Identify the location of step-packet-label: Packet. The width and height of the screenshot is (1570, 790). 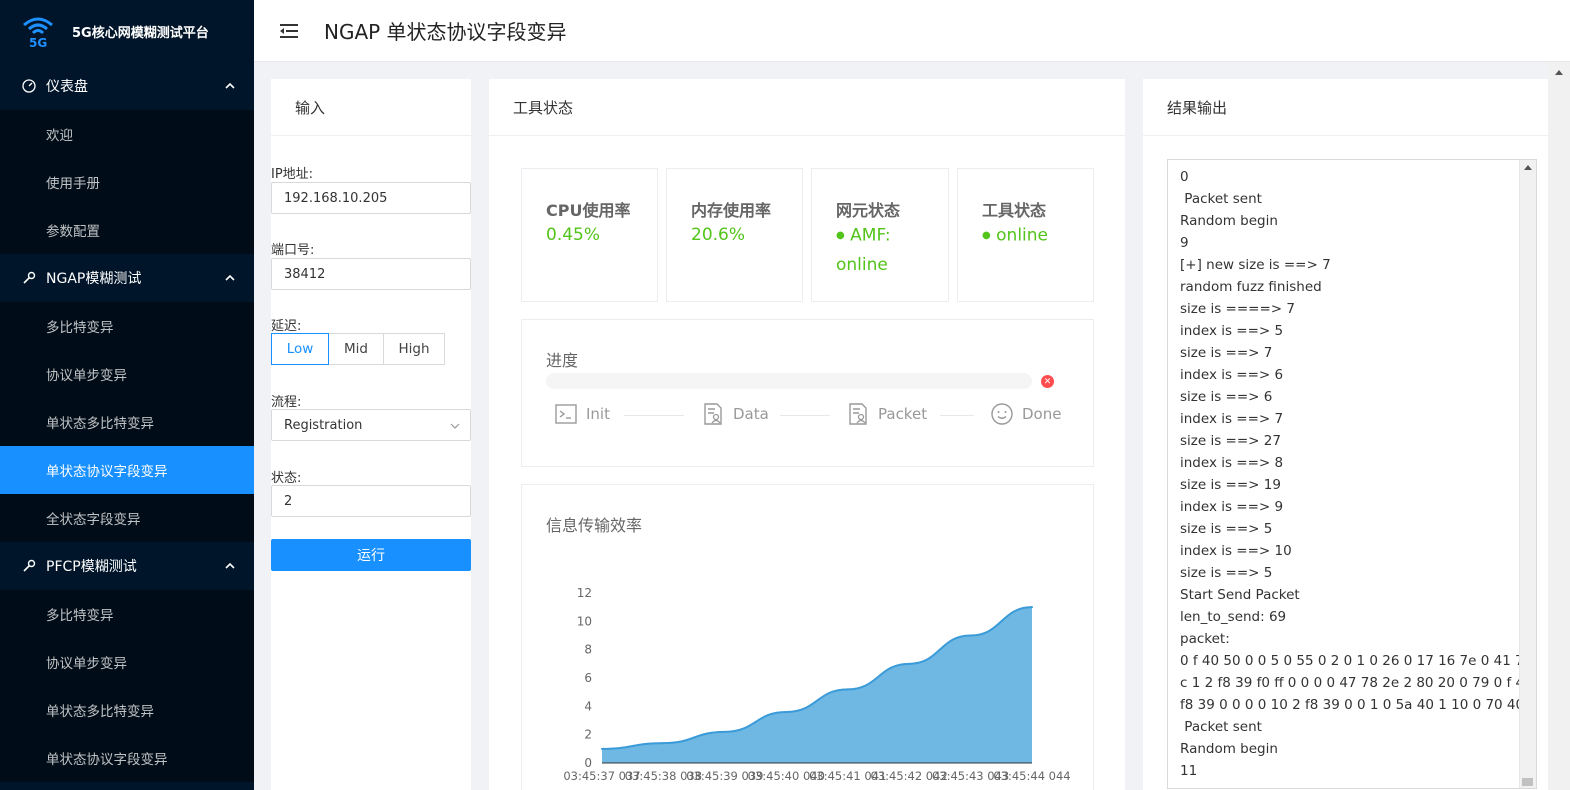
(903, 414).